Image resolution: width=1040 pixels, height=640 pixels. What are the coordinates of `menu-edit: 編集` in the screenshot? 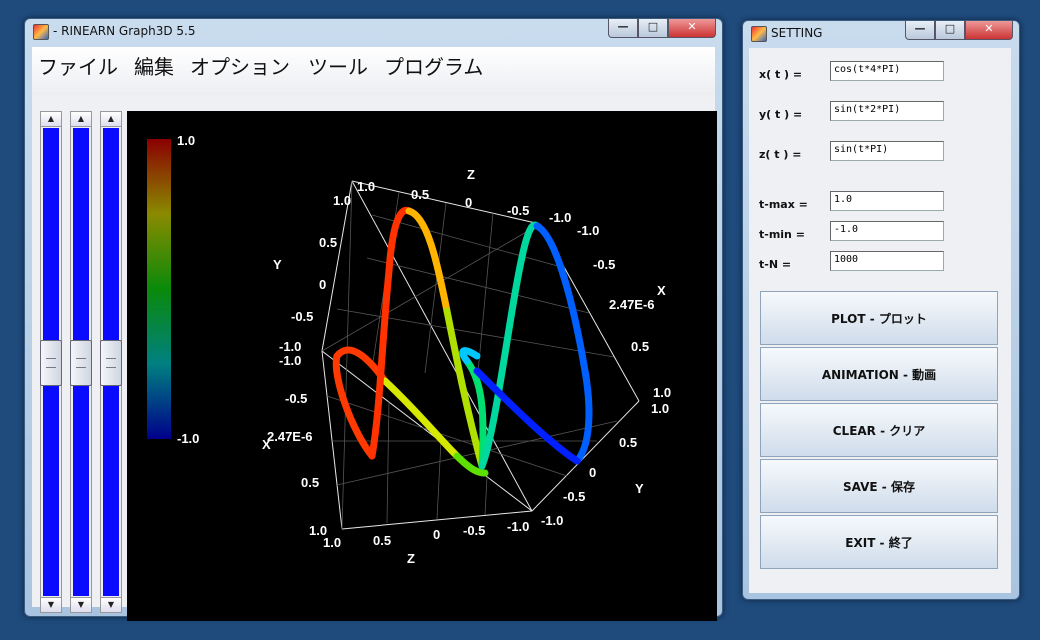 It's located at (154, 65).